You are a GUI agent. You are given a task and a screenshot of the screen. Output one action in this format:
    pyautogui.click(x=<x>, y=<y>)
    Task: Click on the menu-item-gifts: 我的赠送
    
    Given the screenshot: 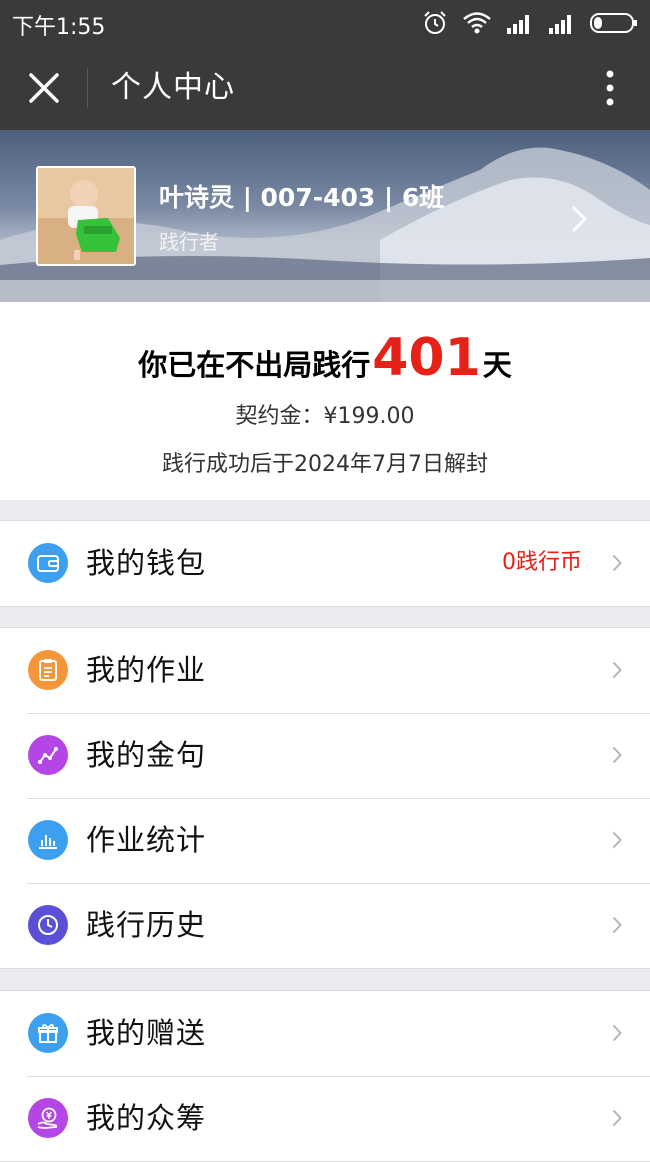 What is the action you would take?
    pyautogui.click(x=325, y=1033)
    